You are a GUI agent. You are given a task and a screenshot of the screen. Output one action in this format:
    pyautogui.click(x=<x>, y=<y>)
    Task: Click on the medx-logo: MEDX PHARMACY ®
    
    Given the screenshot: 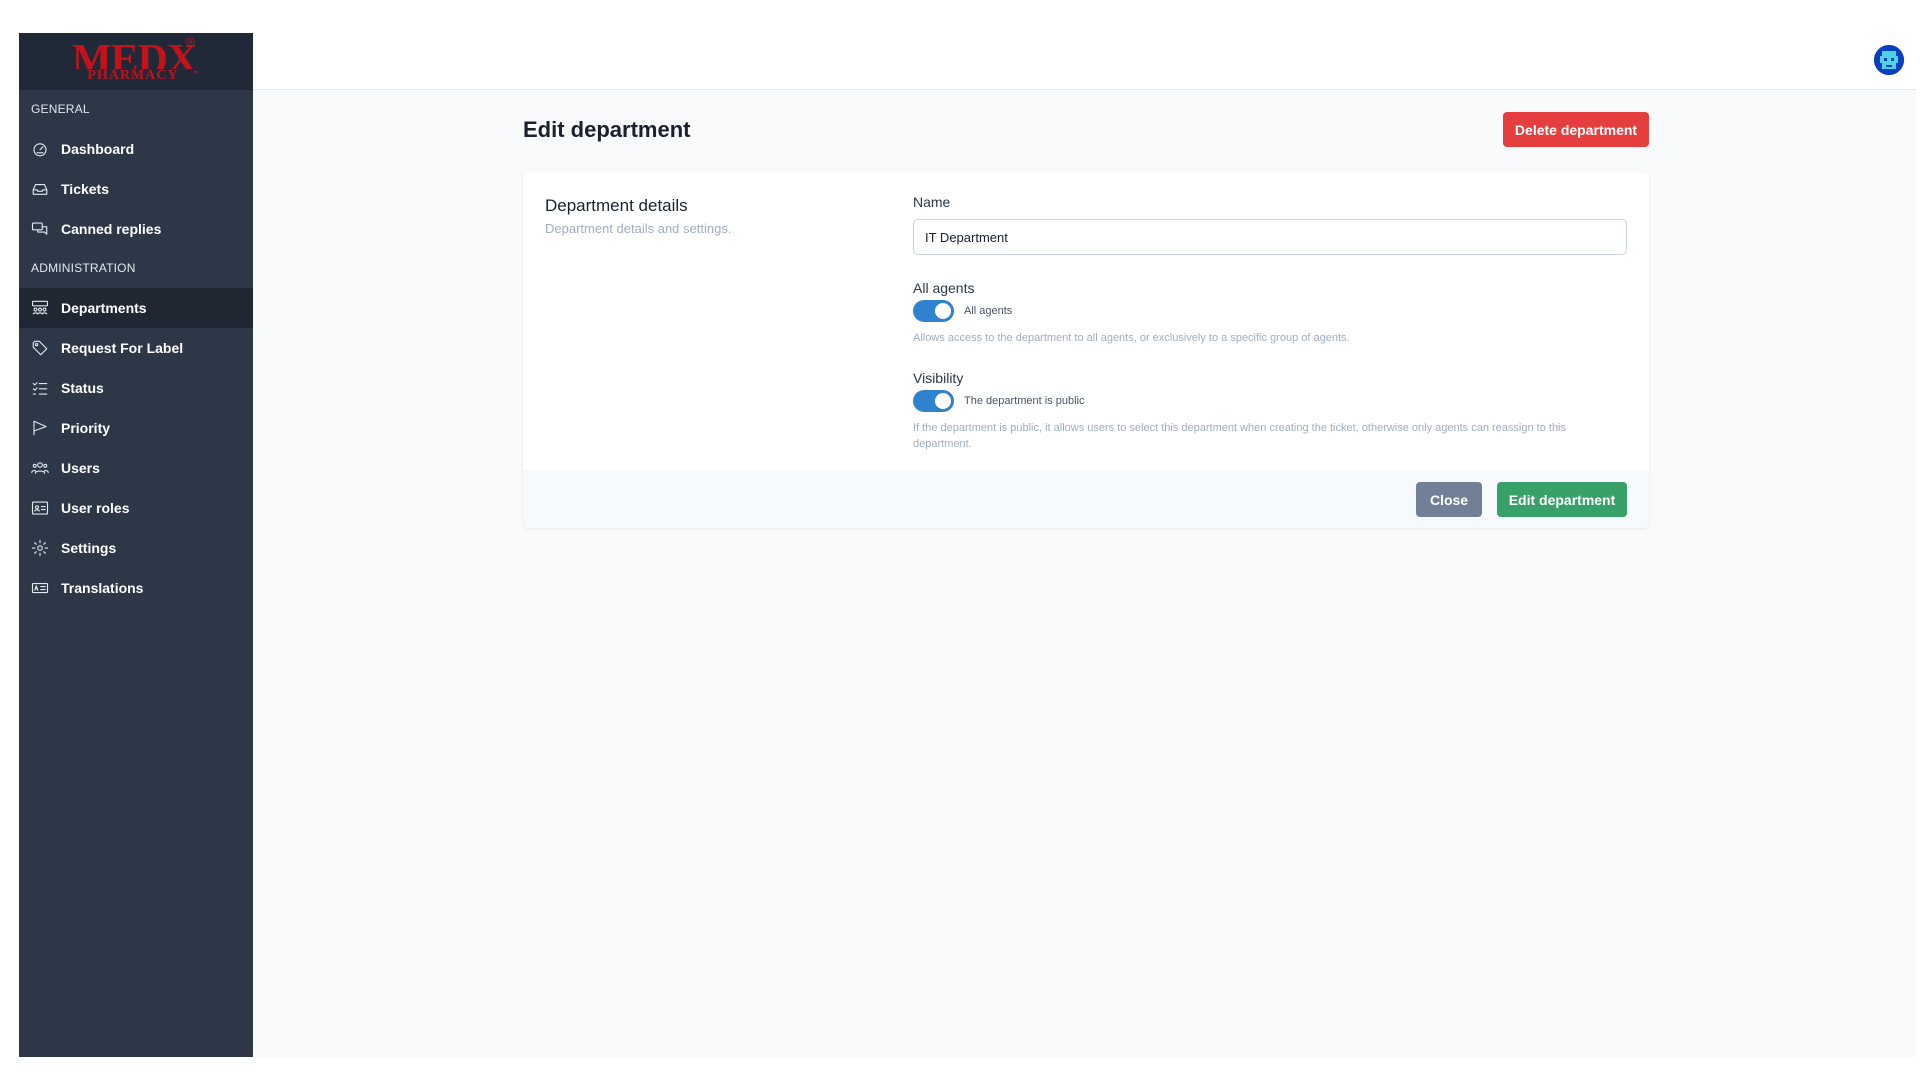 What is the action you would take?
    pyautogui.click(x=137, y=59)
    